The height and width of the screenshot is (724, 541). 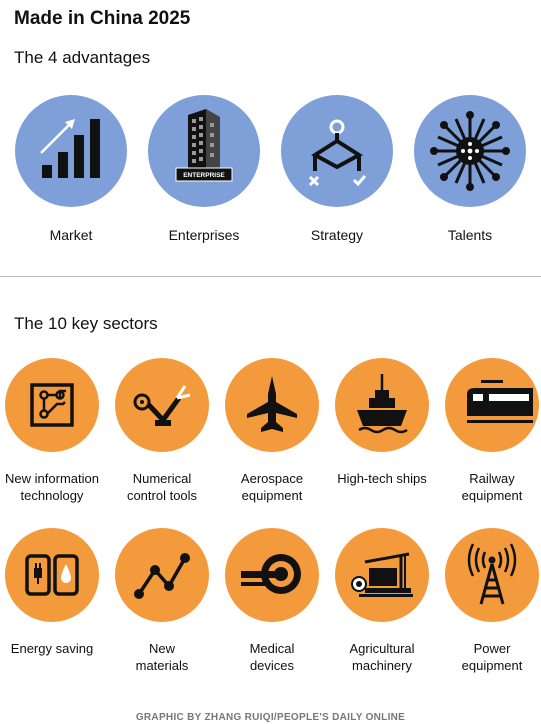 I want to click on sector-label-line2: machinery, so click(x=382, y=665).